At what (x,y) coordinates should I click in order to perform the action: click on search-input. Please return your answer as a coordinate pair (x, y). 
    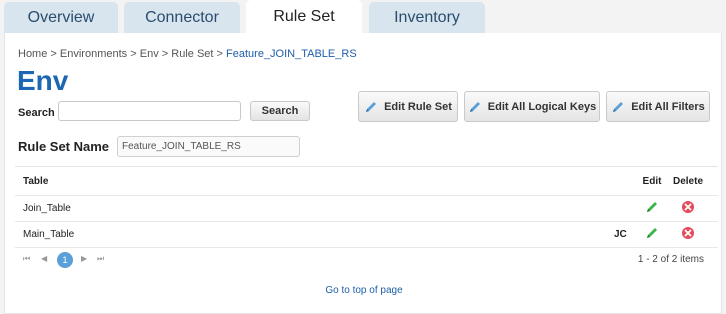
    Looking at the image, I should click on (149, 111).